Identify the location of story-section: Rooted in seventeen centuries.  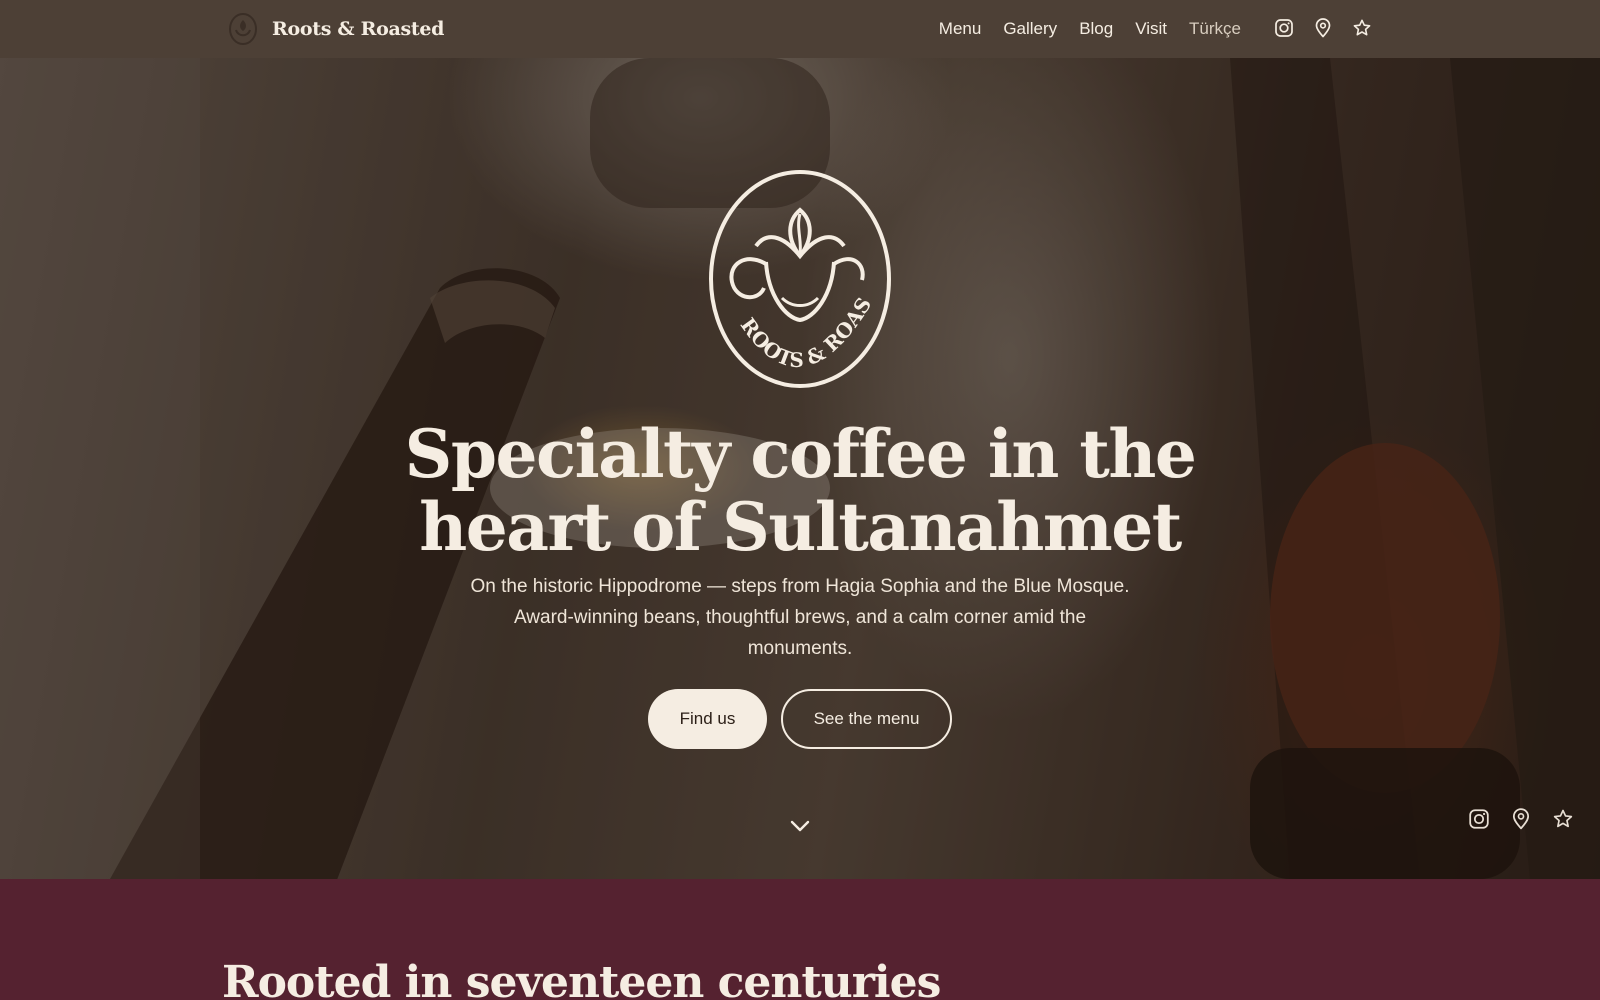
(800, 939).